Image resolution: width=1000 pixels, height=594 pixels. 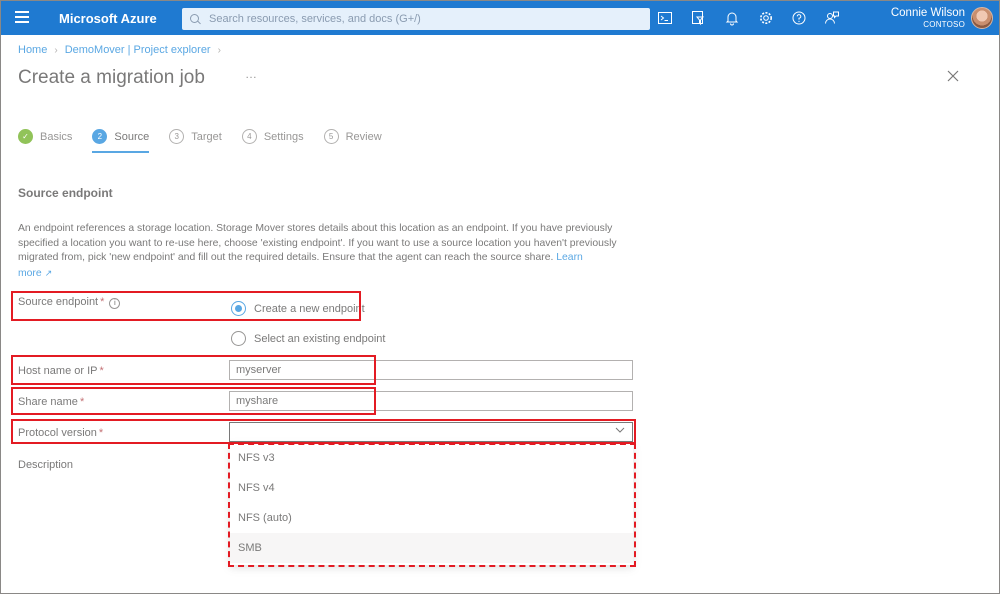 I want to click on step-number: 2, so click(x=100, y=136).